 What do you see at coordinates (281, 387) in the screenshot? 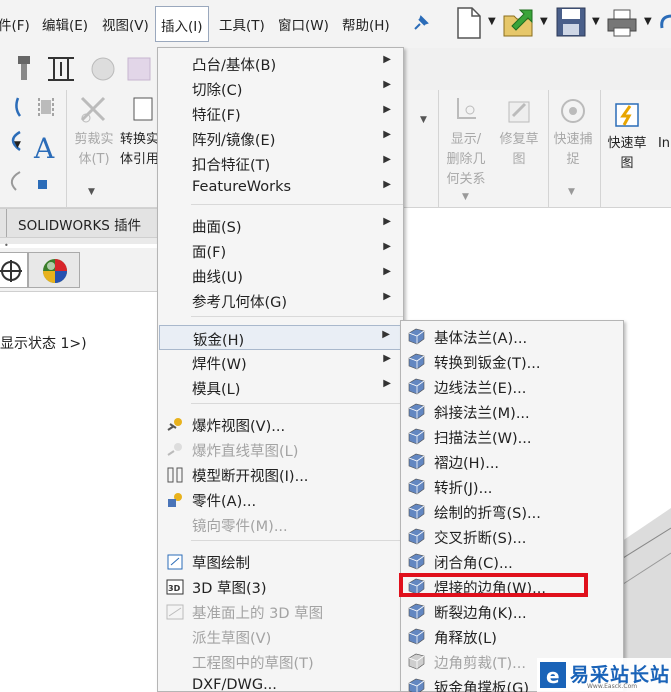
I see `insert-menu-item: 模具(L) ▶` at bounding box center [281, 387].